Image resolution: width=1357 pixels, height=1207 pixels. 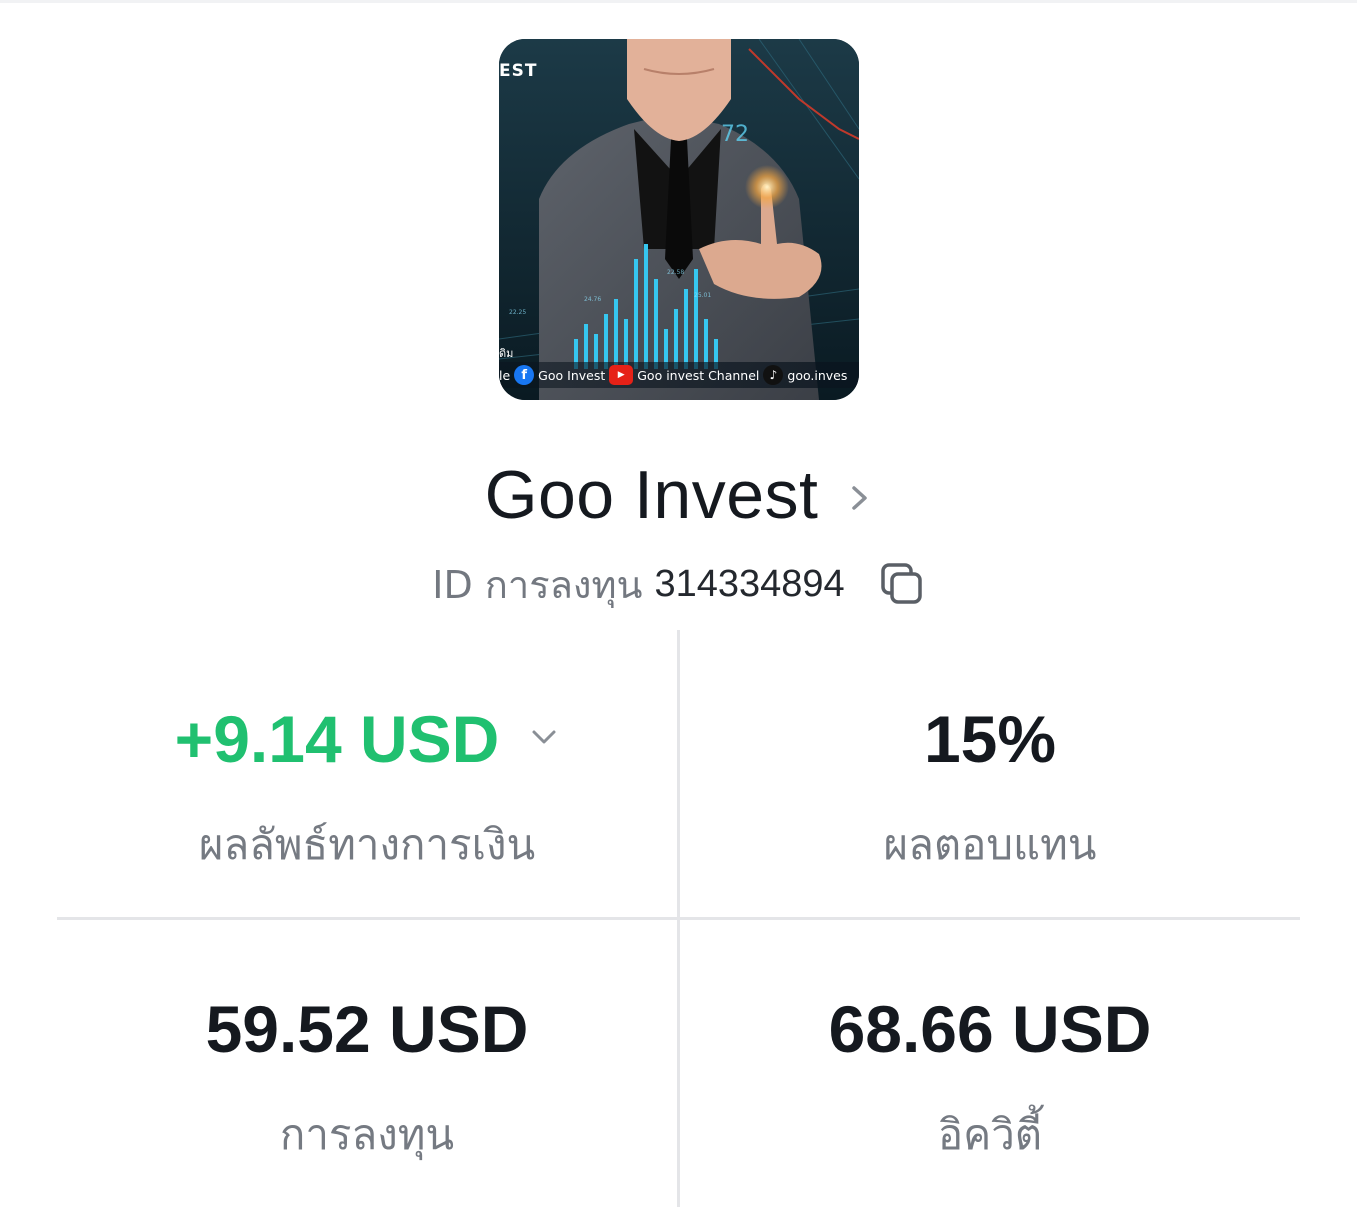 What do you see at coordinates (506, 353) in the screenshot?
I see `svg-text: ดิม` at bounding box center [506, 353].